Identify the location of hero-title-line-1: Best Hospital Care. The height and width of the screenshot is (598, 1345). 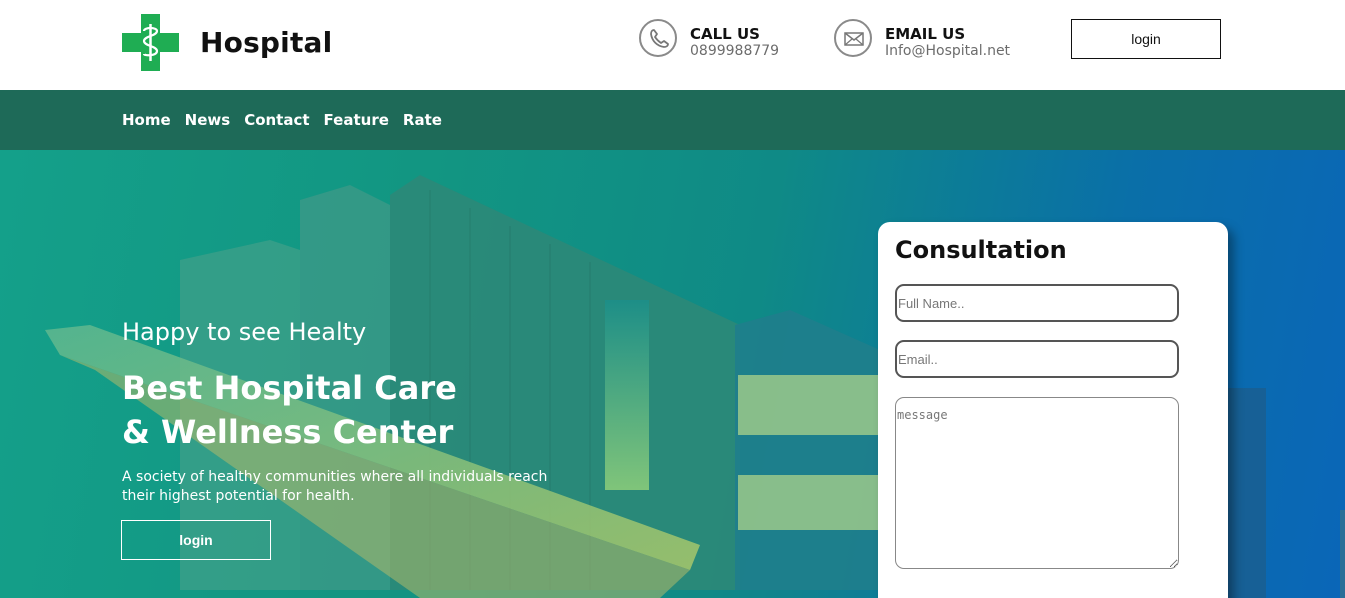
(289, 388).